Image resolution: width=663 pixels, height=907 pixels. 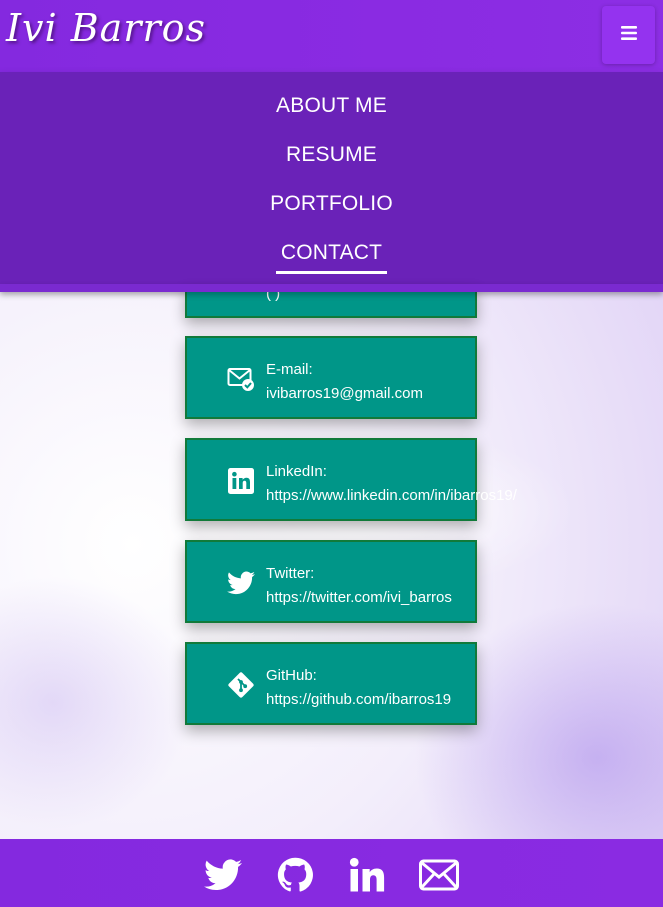 What do you see at coordinates (291, 675) in the screenshot?
I see `github-label: GitHub:` at bounding box center [291, 675].